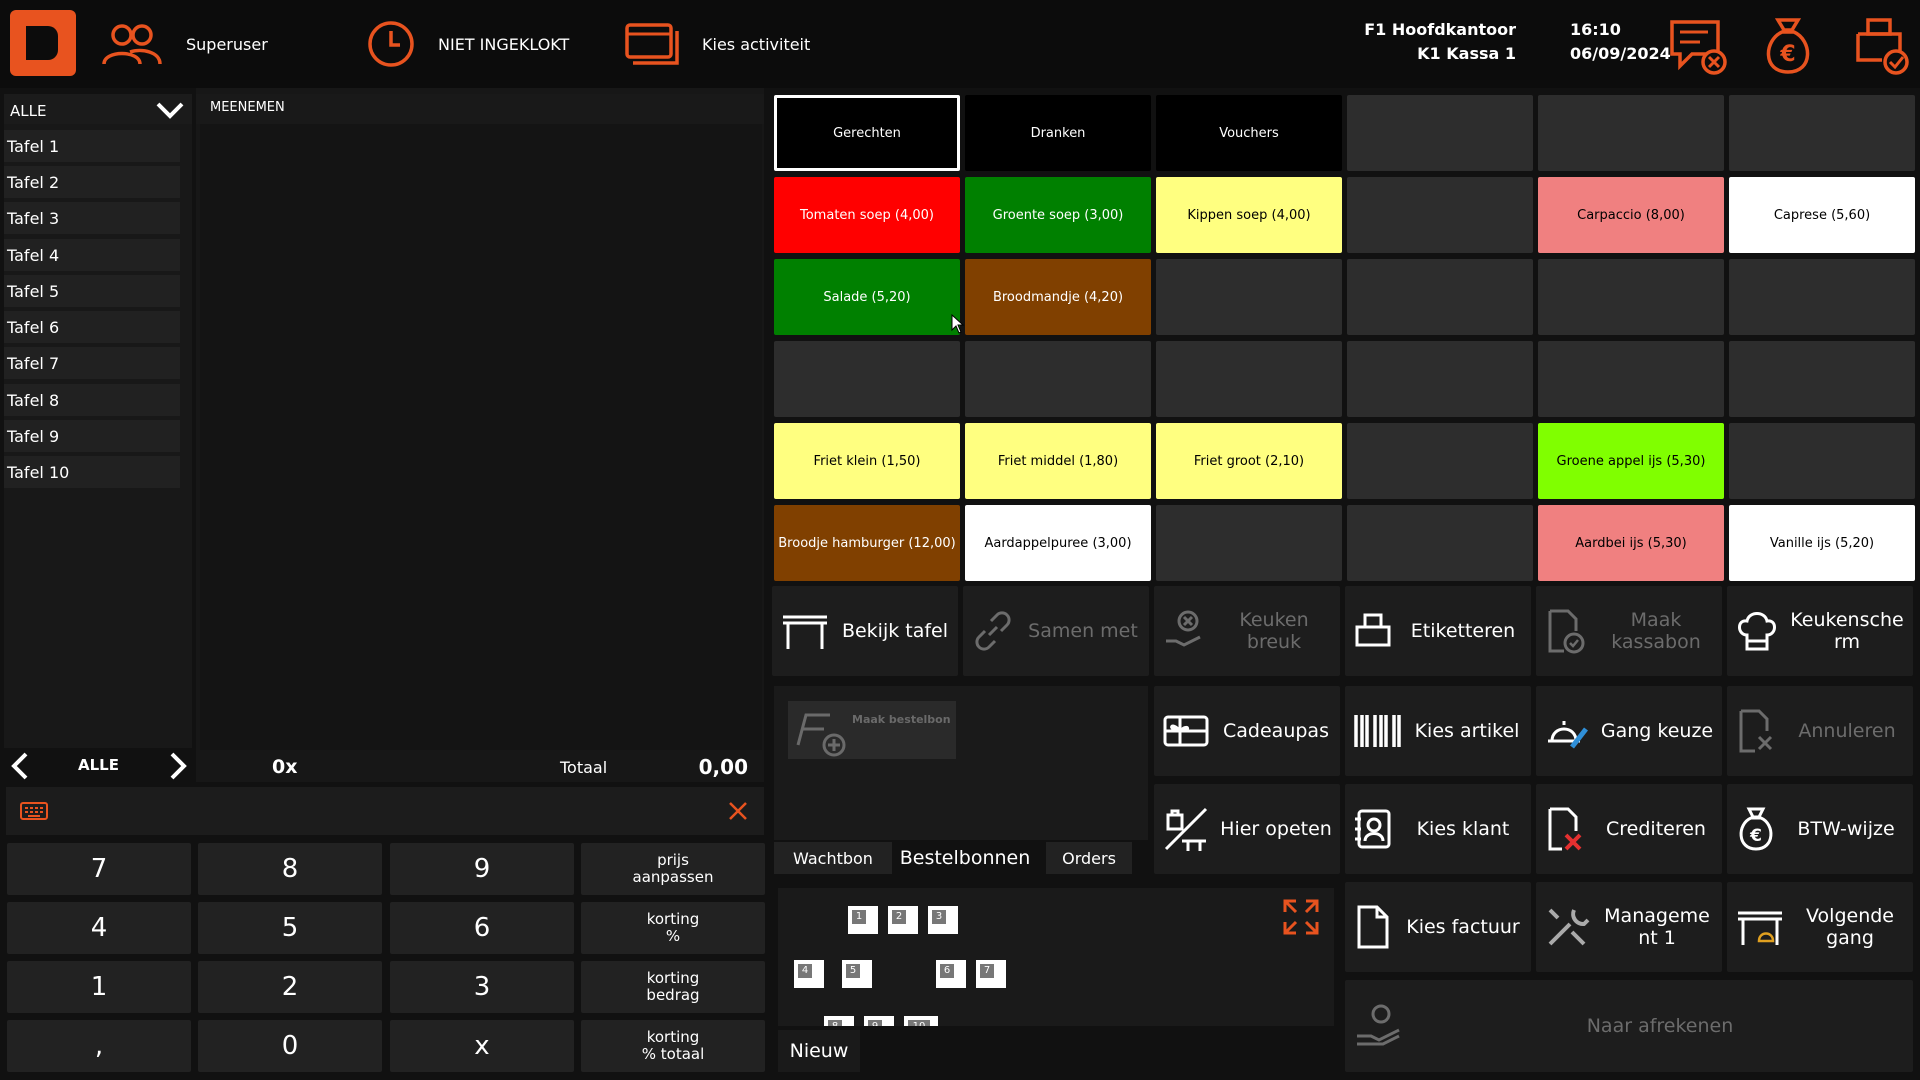 This screenshot has width=1920, height=1080. I want to click on map-table-6: 6, so click(951, 974).